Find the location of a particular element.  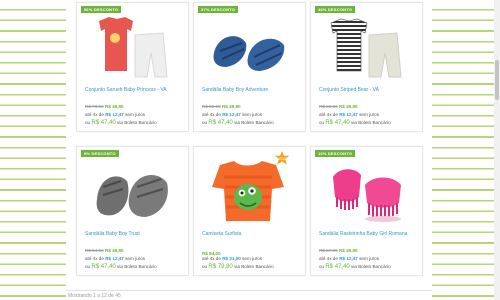

scrollbar-thumb is located at coordinates (497, 80).